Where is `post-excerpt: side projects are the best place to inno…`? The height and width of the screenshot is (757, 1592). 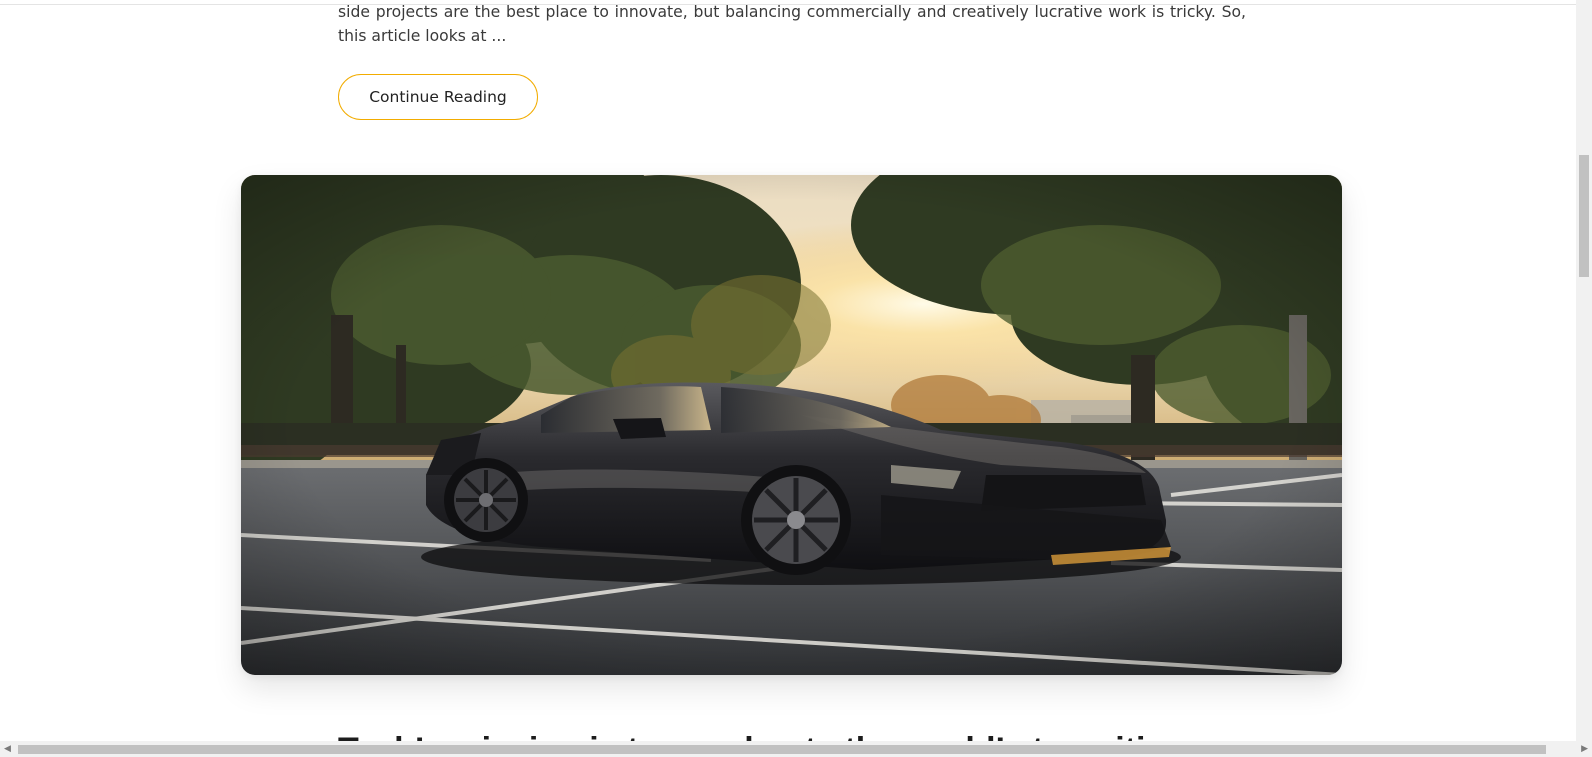
post-excerpt: side projects are the best place to inno… is located at coordinates (792, 24).